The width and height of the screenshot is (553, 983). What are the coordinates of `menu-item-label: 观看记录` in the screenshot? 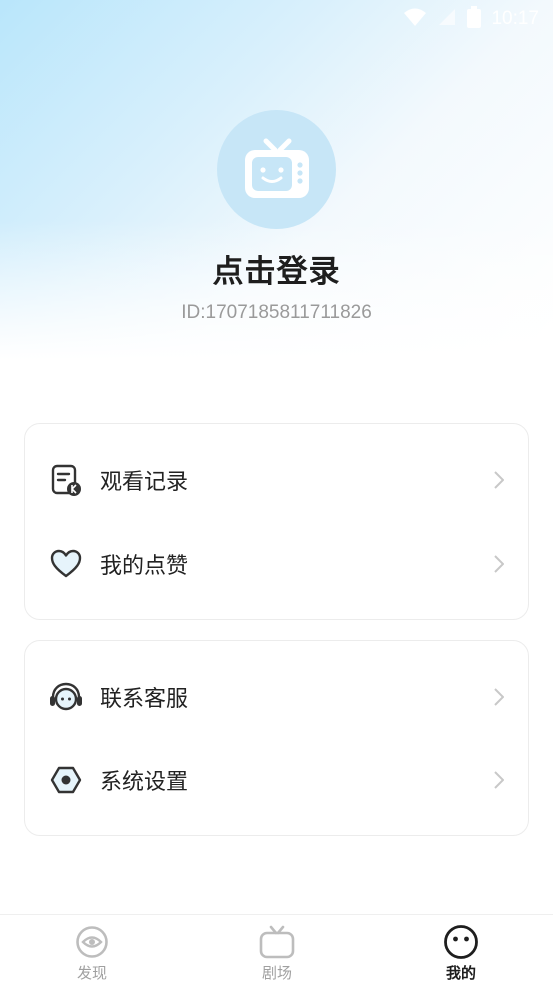 It's located at (144, 482).